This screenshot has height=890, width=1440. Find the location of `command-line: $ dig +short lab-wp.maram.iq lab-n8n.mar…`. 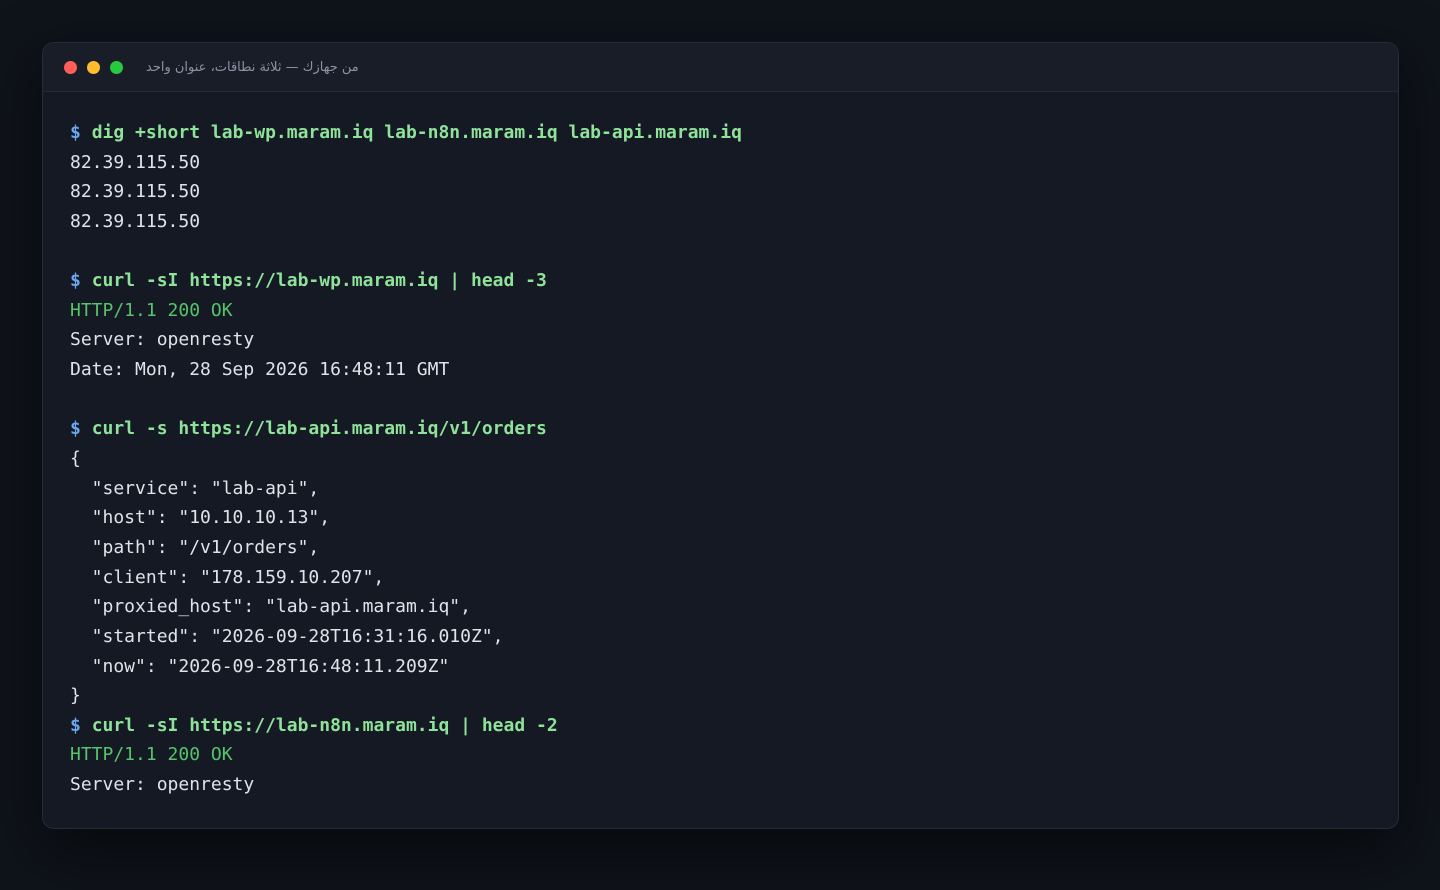

command-line: $ dig +short lab-wp.maram.iq lab-n8n.mar… is located at coordinates (734, 133).